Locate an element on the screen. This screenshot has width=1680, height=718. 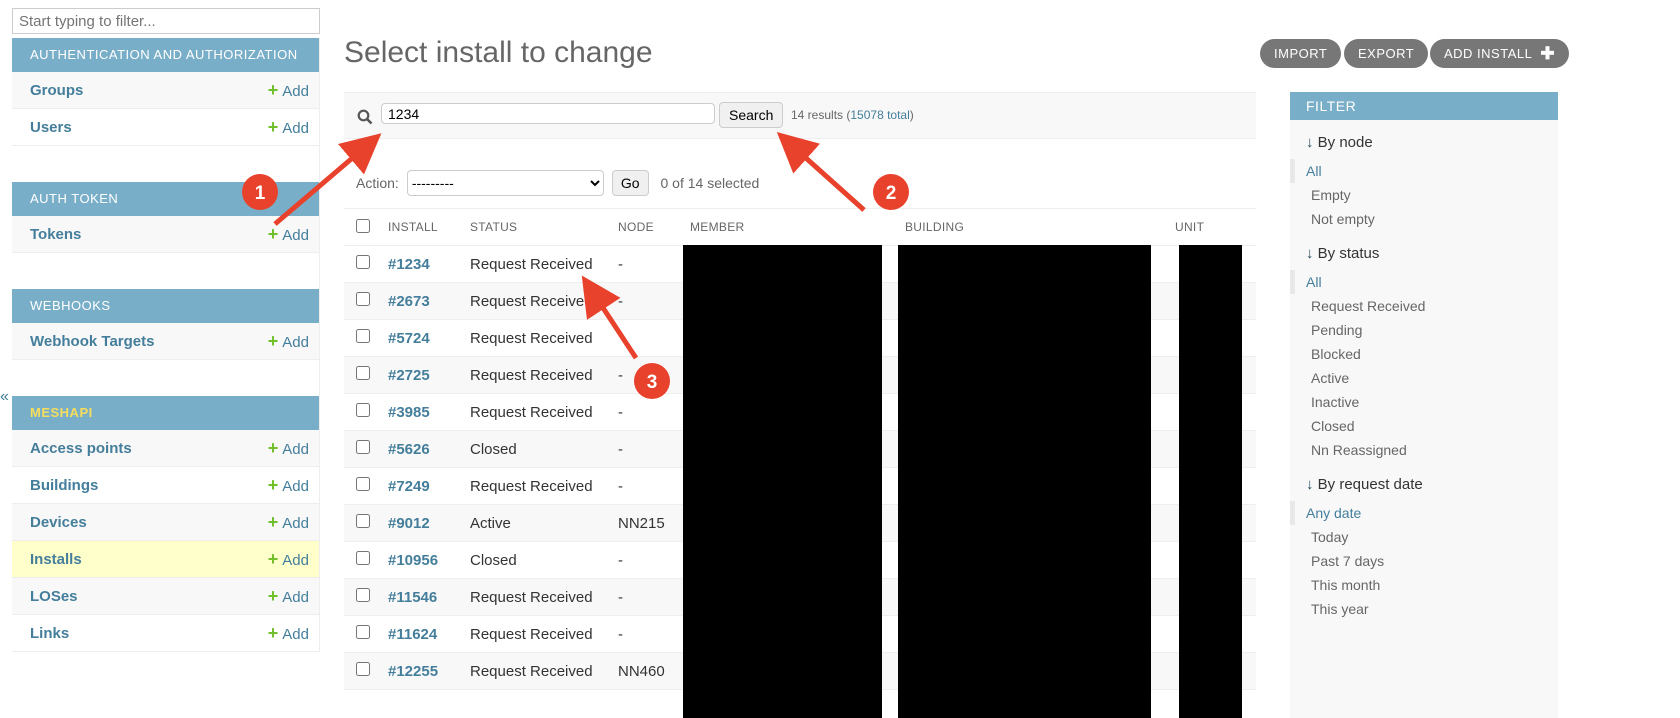
annotation-marker-2: 2 is located at coordinates (891, 192).